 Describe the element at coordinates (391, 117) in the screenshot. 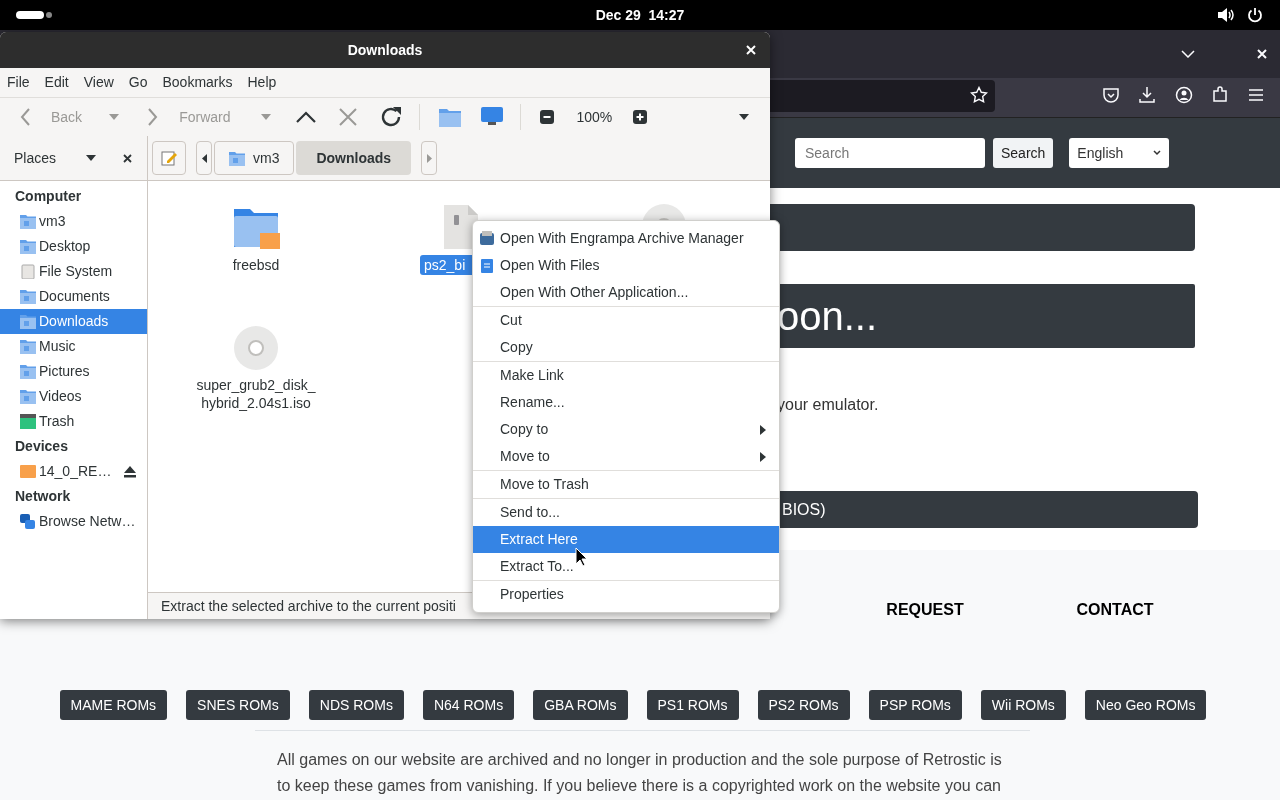

I see `reload-icon` at that location.